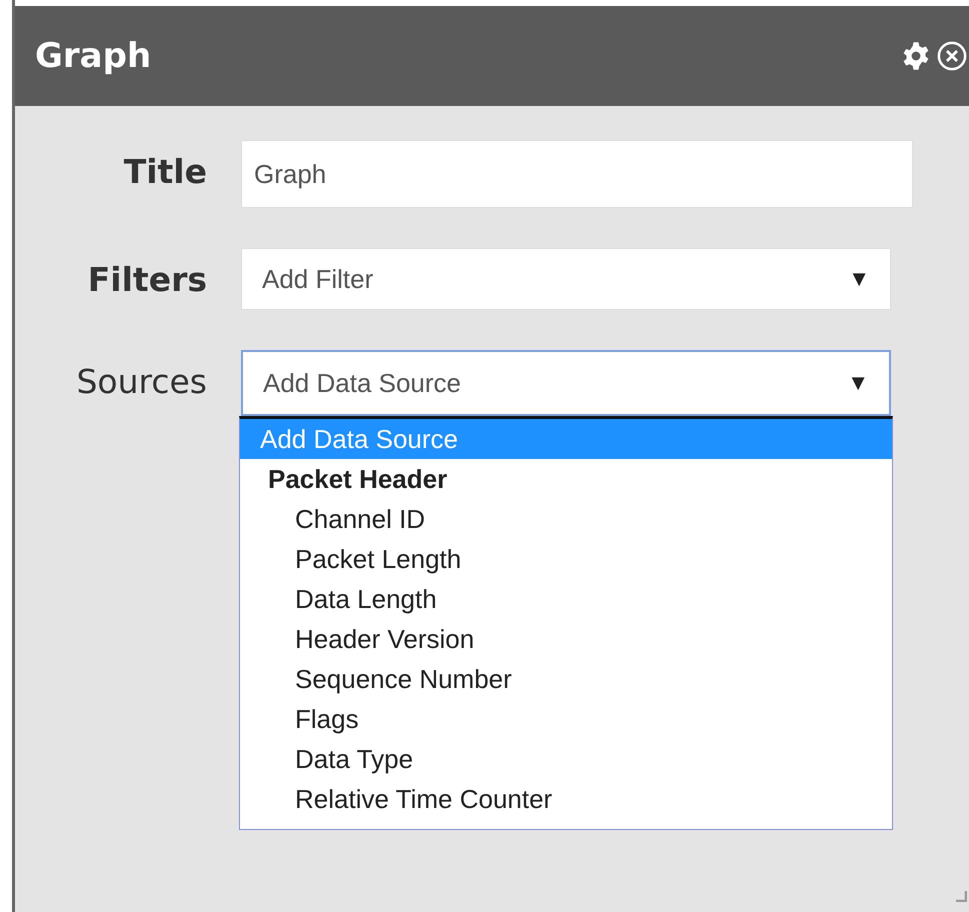  Describe the element at coordinates (566, 799) in the screenshot. I see `dropdown-option: Relative Time Counter` at that location.